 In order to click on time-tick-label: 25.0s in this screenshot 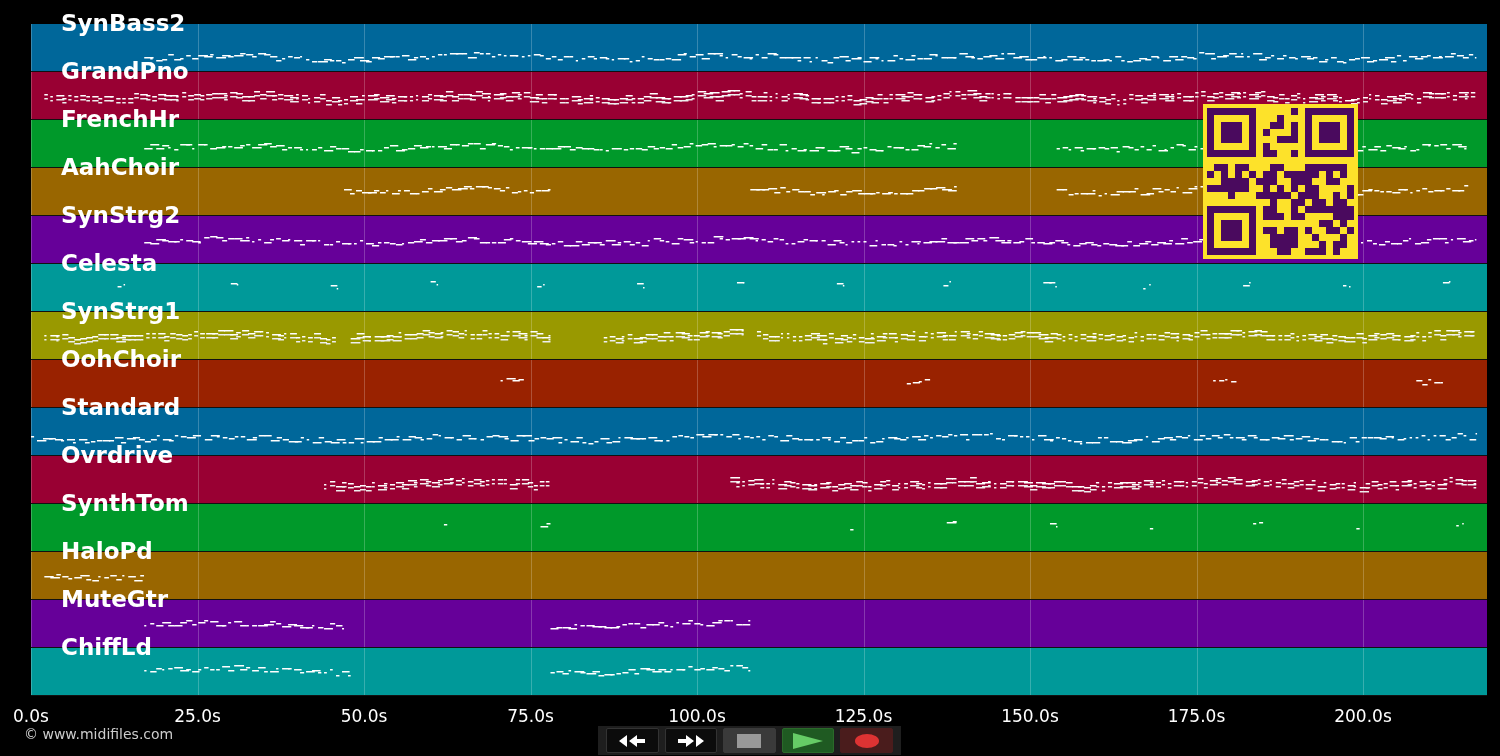, I will do `click(197, 716)`.